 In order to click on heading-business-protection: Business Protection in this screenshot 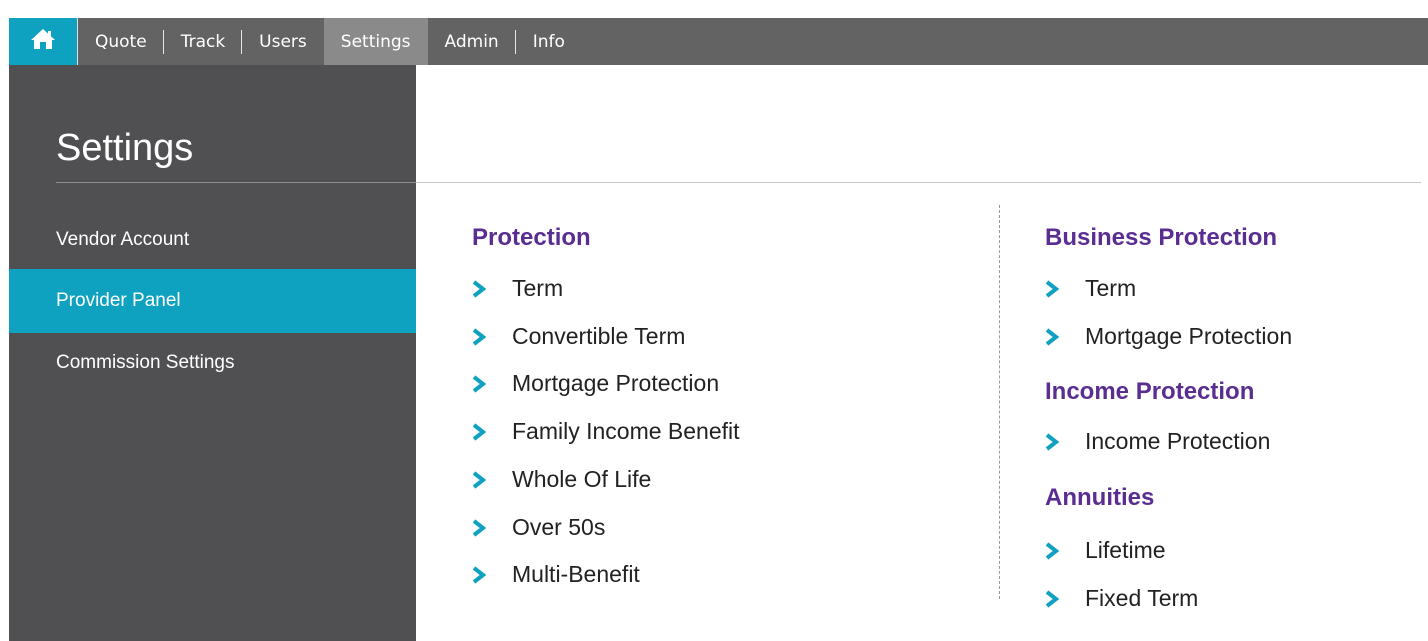, I will do `click(1161, 237)`.